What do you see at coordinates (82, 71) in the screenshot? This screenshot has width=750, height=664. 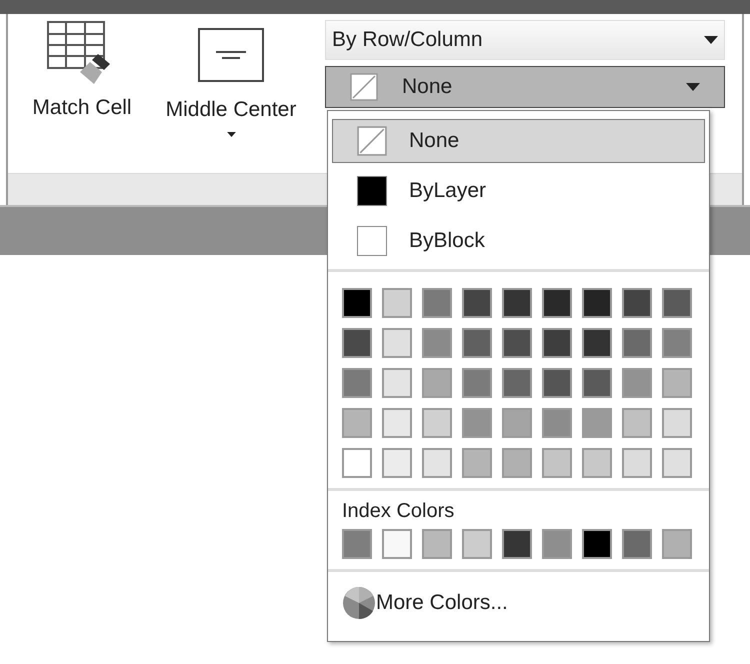 I see `ribbon-button: Match Cell` at bounding box center [82, 71].